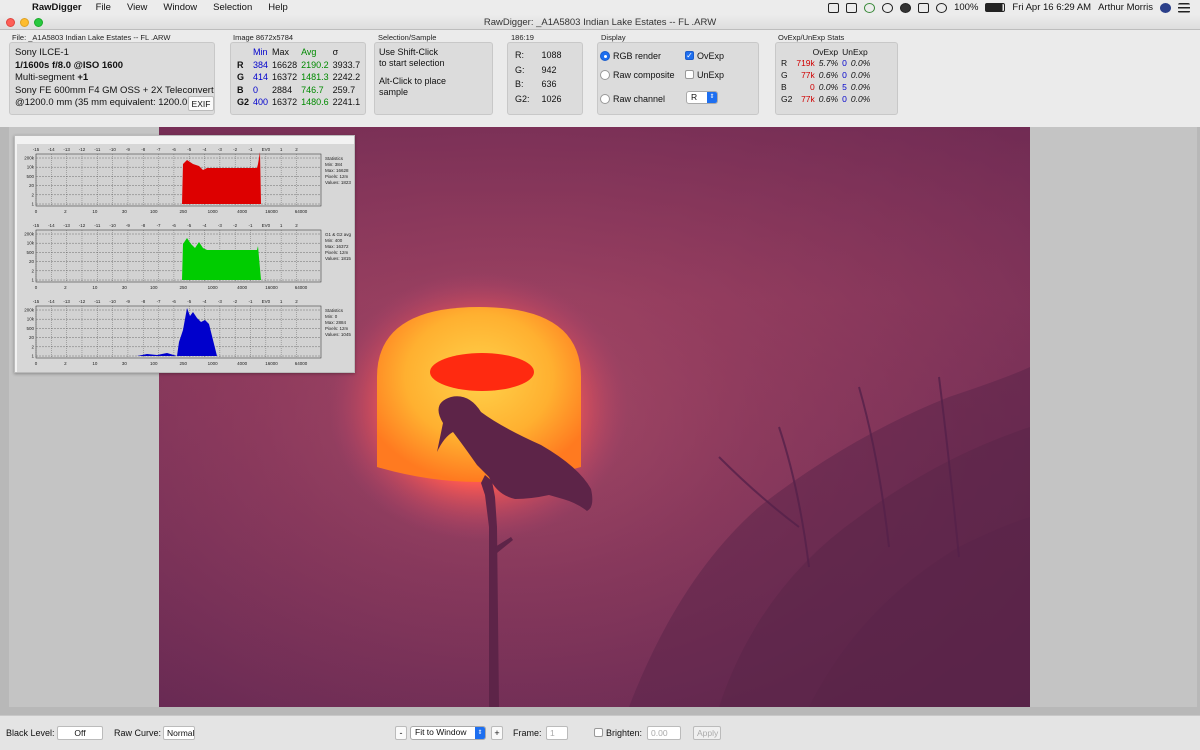  What do you see at coordinates (1051, 7) in the screenshot?
I see `menubar-clock: Fri Apr 16 6:29 AM` at bounding box center [1051, 7].